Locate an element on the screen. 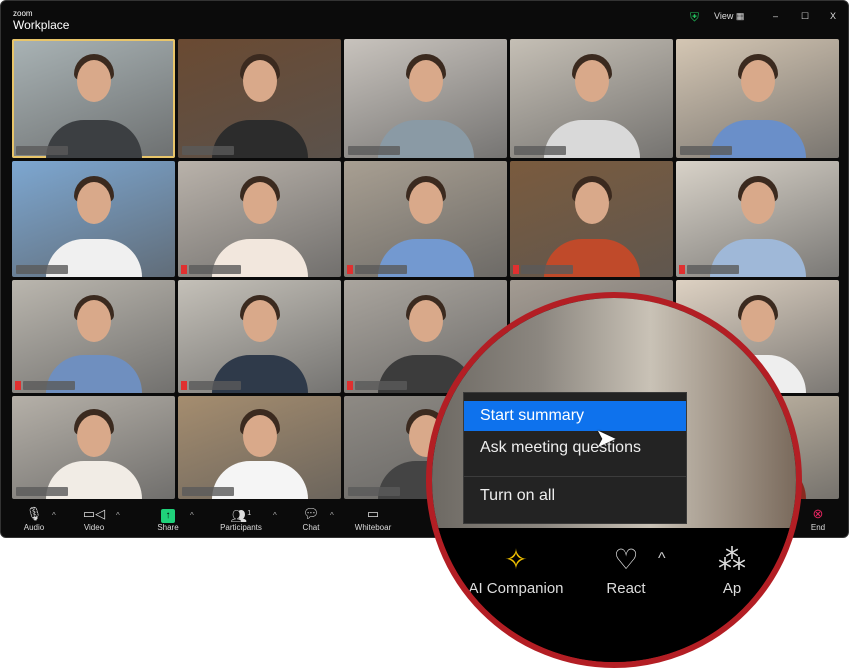 The height and width of the screenshot is (671, 849). participants-button: 👥︎1 Participants is located at coordinates (241, 518).